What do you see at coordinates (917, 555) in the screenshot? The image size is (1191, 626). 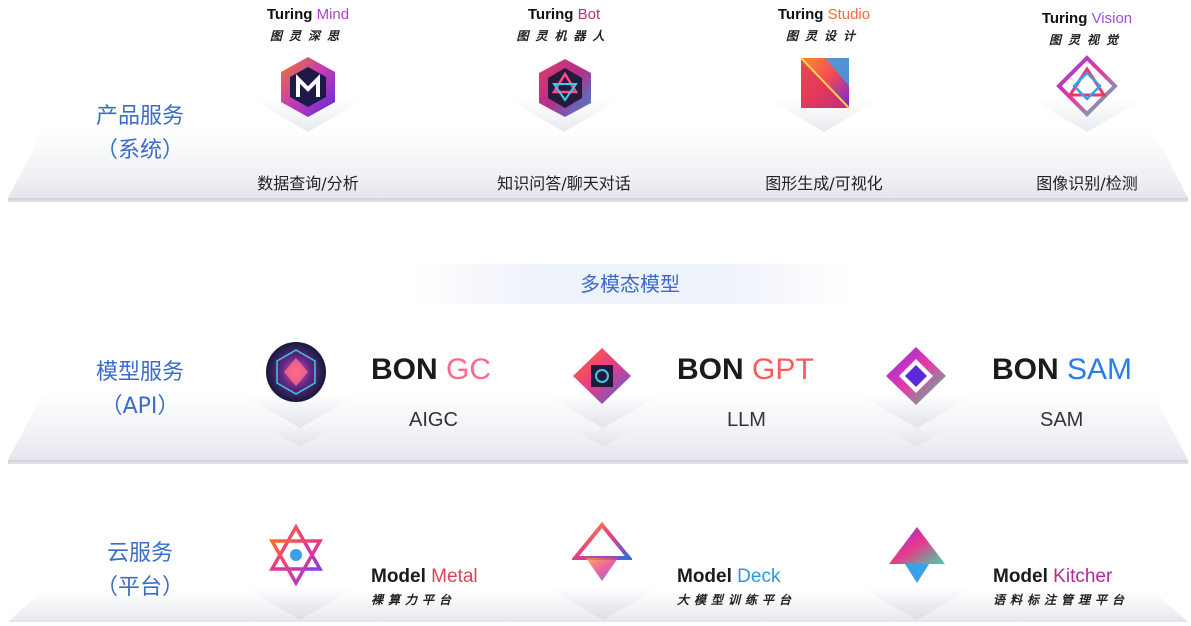 I see `model-kitcher-logo-icon` at bounding box center [917, 555].